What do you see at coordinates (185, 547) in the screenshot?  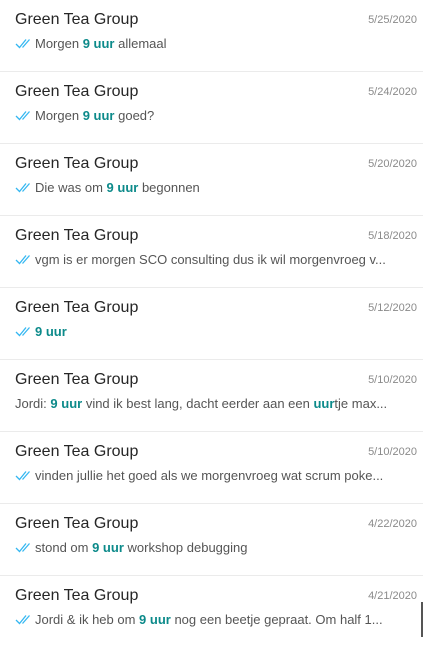 I see `preview-text: workshop debugging` at bounding box center [185, 547].